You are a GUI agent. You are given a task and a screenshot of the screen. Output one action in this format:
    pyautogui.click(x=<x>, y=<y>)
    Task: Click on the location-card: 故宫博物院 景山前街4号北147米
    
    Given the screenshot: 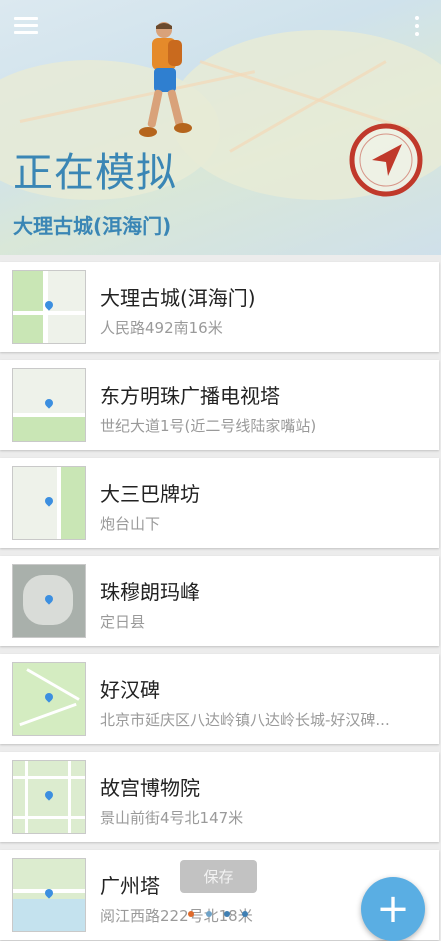 What is the action you would take?
    pyautogui.click(x=219, y=797)
    